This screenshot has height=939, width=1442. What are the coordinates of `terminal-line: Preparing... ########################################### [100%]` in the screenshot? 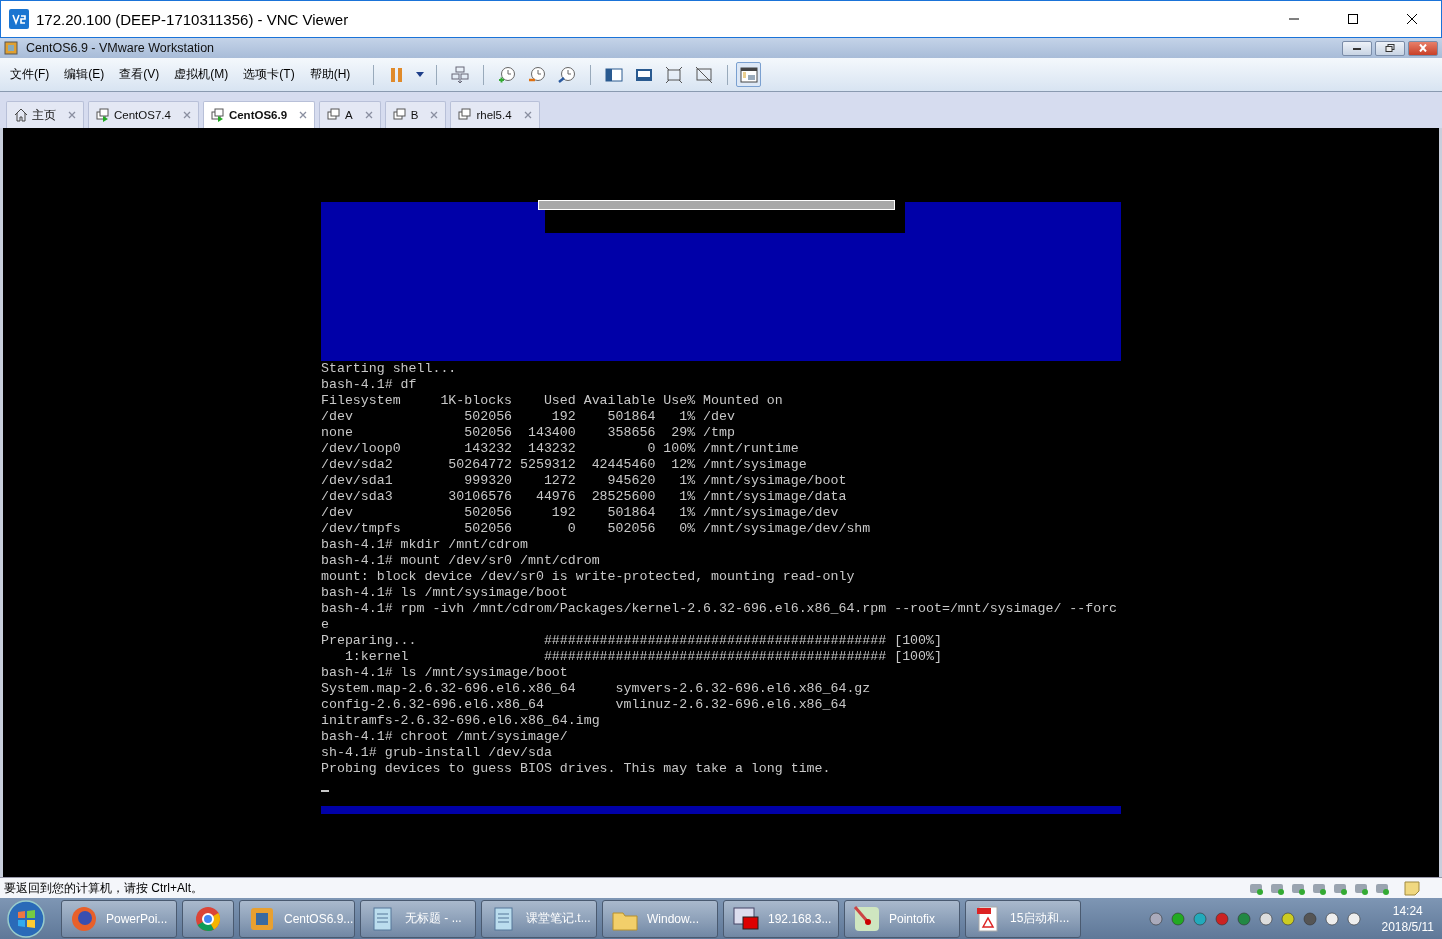 It's located at (631, 640).